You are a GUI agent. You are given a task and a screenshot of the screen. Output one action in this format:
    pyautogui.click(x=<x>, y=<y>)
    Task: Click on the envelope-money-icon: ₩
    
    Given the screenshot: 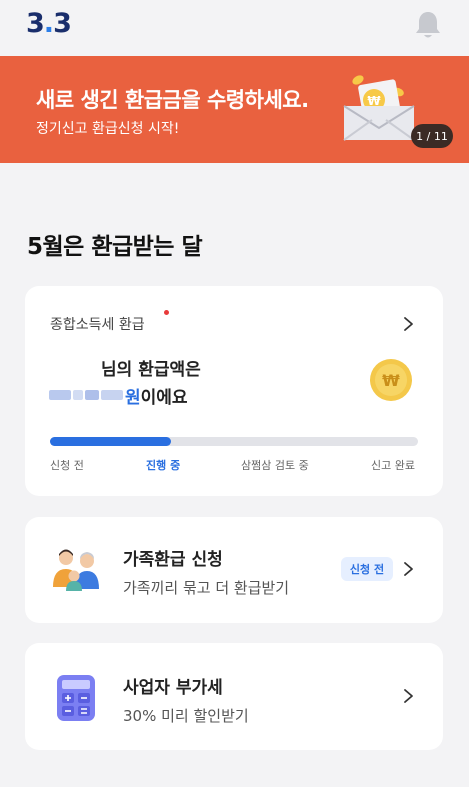 What is the action you would take?
    pyautogui.click(x=379, y=108)
    